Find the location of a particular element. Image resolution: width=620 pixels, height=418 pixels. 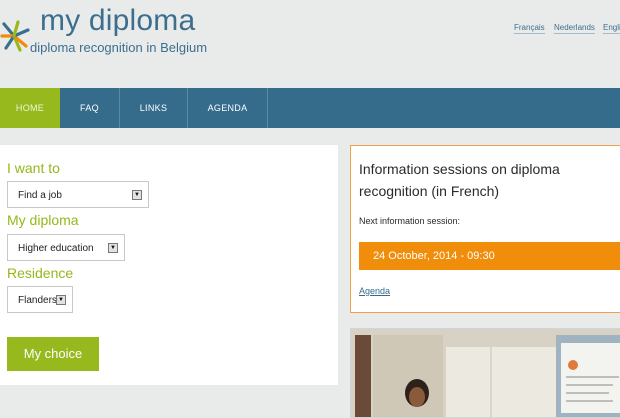

session-photo is located at coordinates (485, 373).